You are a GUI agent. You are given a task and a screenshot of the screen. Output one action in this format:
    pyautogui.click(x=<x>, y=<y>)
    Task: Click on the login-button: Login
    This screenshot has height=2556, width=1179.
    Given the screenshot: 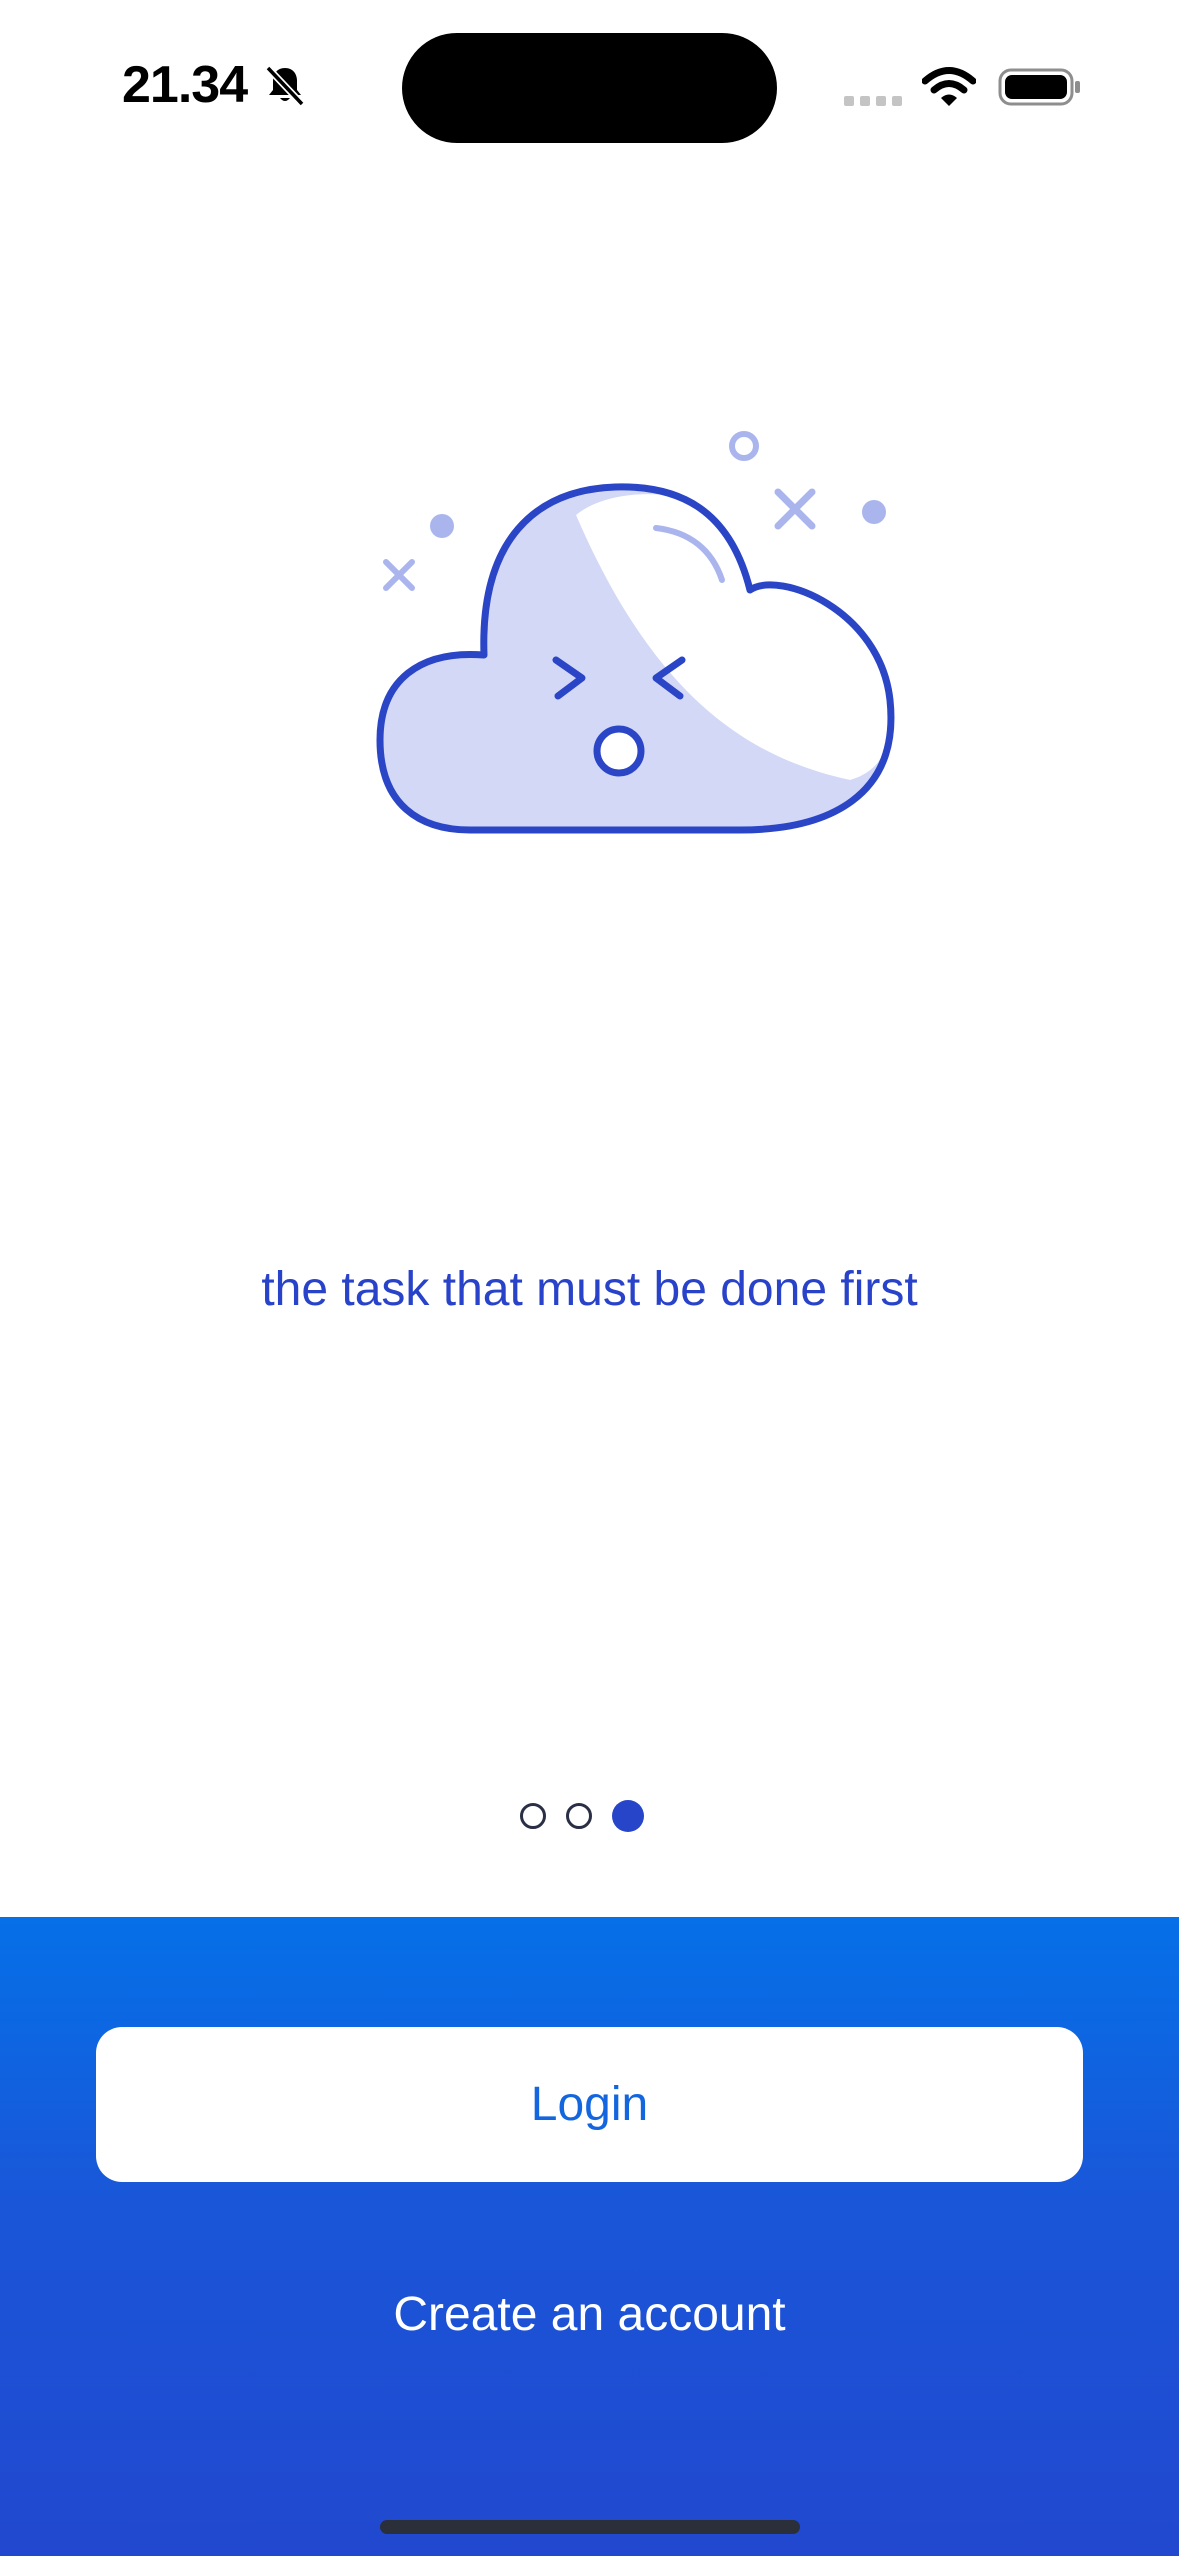 What is the action you would take?
    pyautogui.click(x=589, y=2104)
    